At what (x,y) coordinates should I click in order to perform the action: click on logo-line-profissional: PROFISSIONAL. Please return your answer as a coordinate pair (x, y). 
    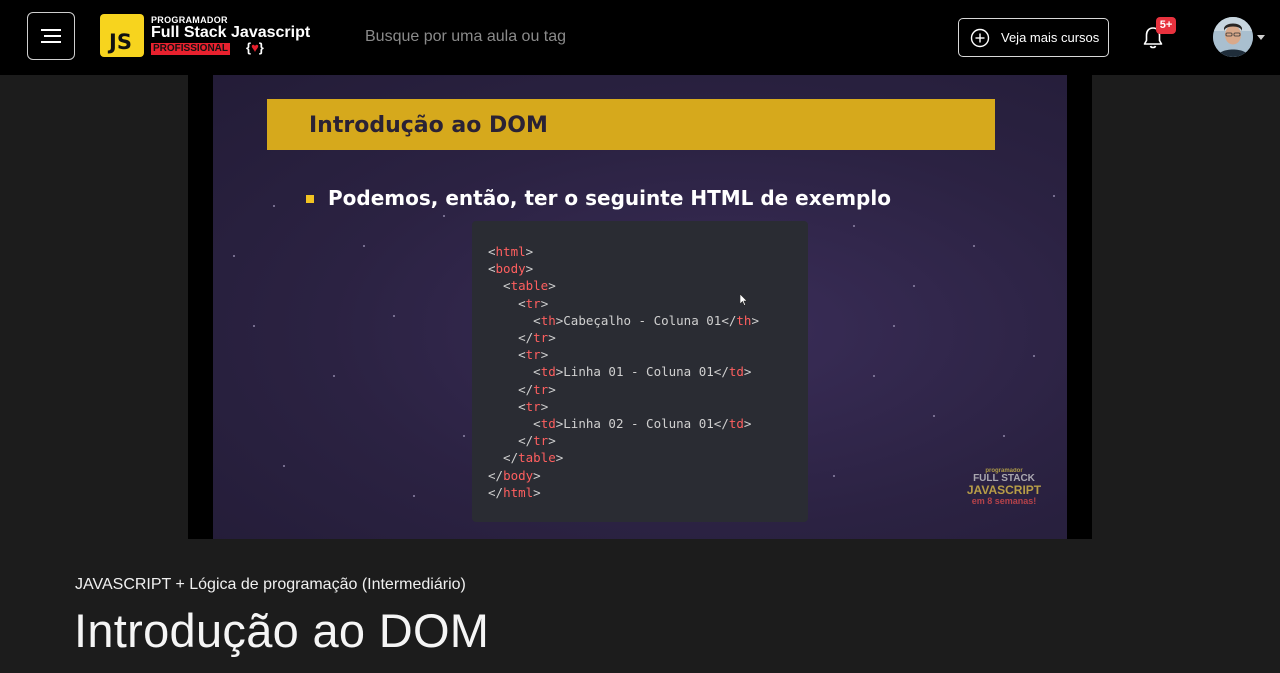
    Looking at the image, I should click on (191, 49).